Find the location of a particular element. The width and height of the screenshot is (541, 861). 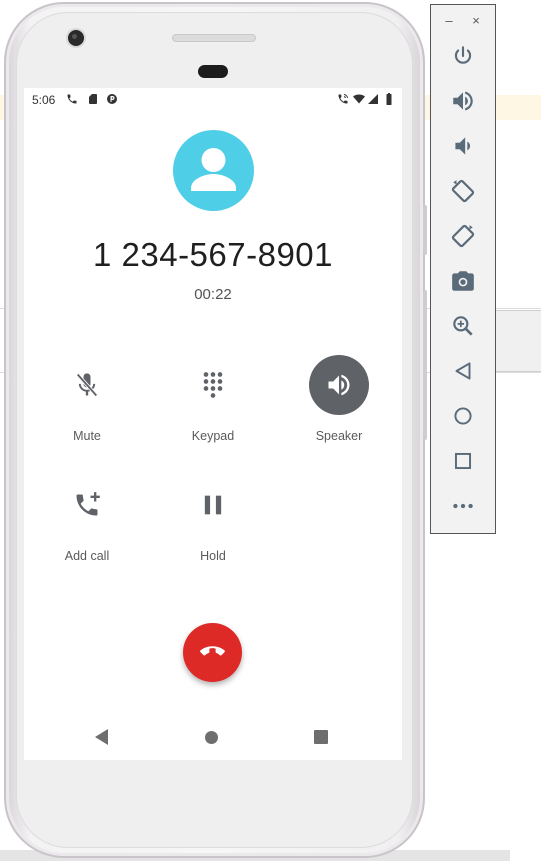

rotate-right-button is located at coordinates (463, 236).